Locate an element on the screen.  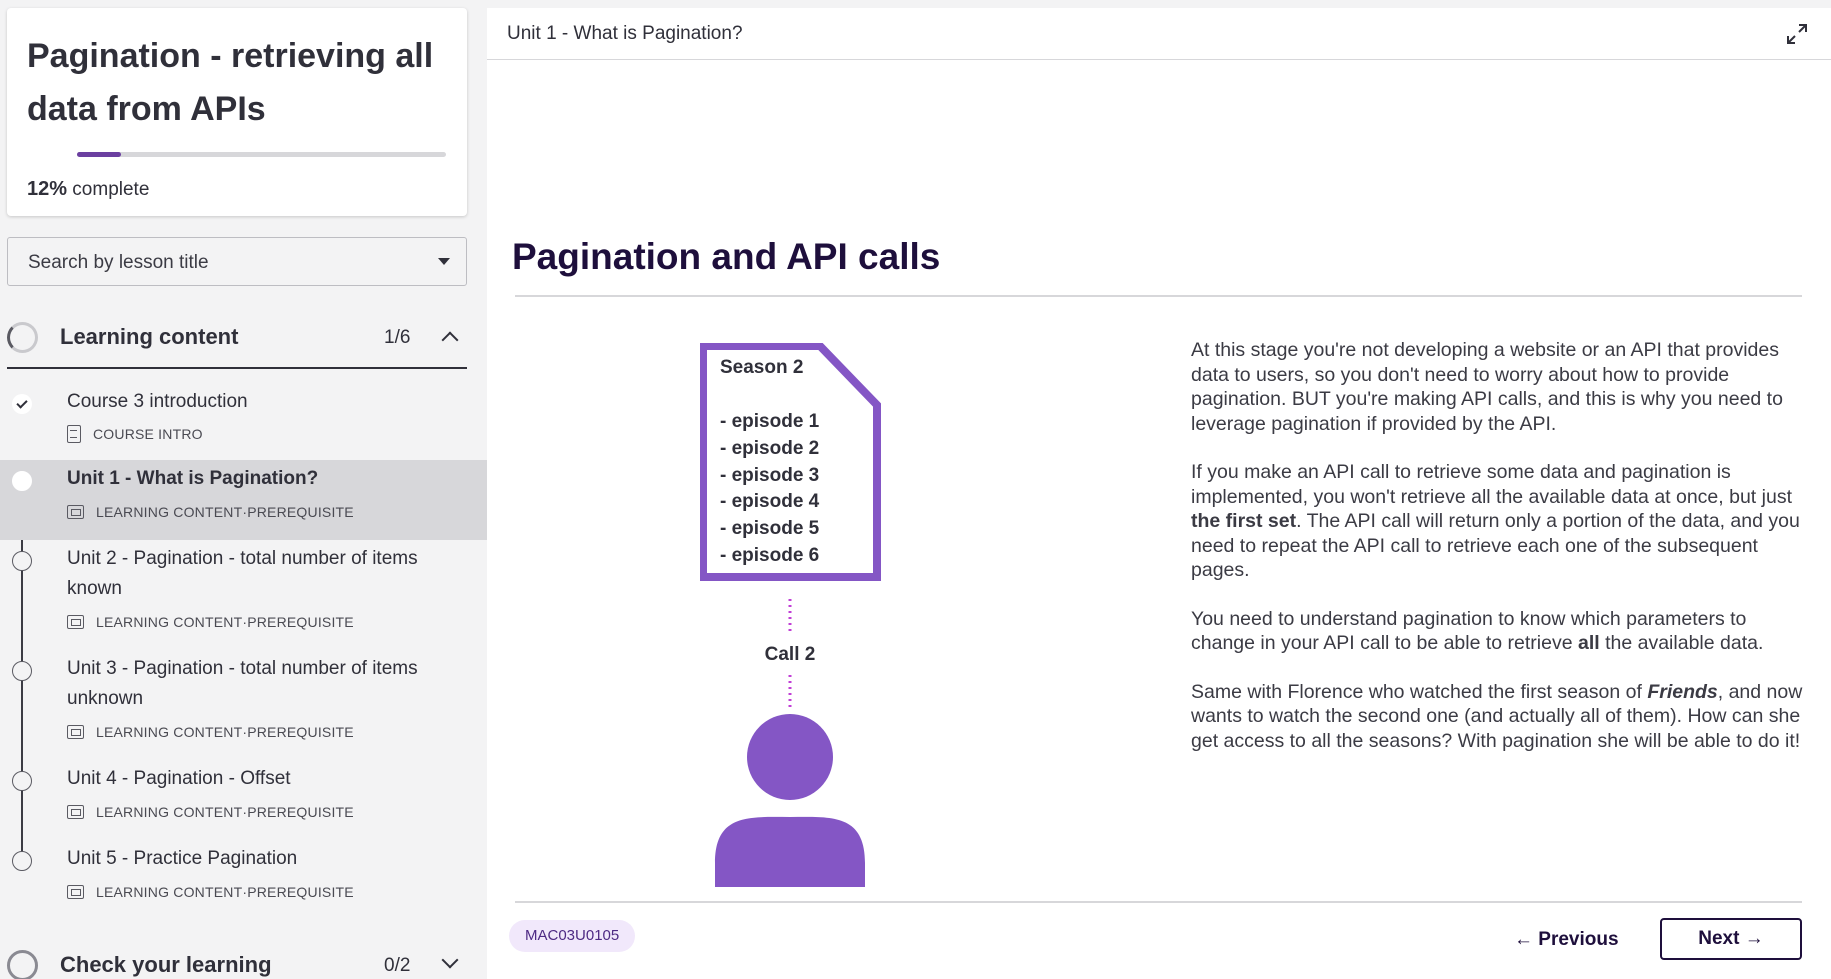
next-button: Next → is located at coordinates (1731, 939).